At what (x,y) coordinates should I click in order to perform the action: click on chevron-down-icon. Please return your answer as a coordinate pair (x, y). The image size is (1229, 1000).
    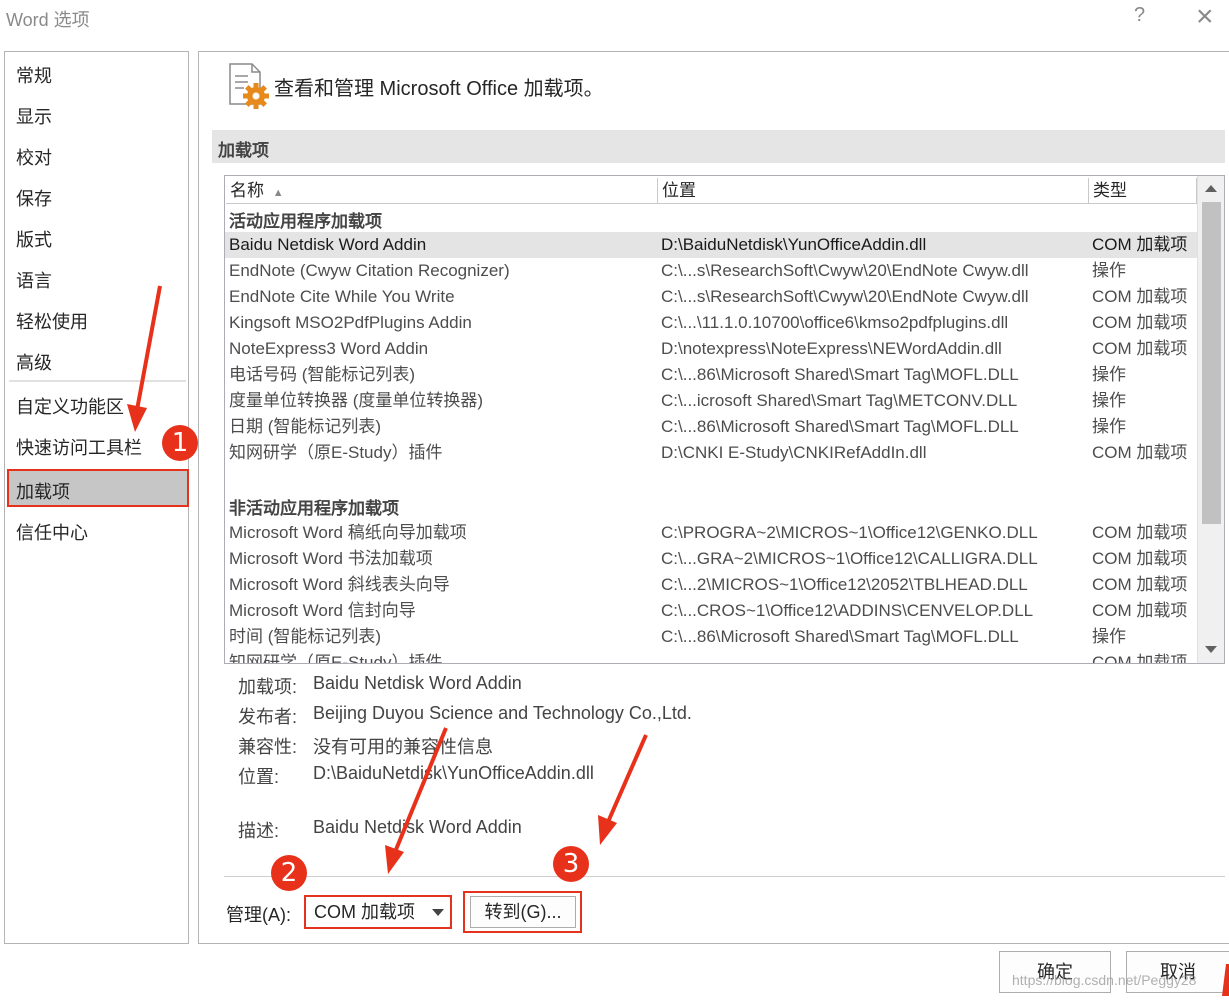
    Looking at the image, I should click on (438, 912).